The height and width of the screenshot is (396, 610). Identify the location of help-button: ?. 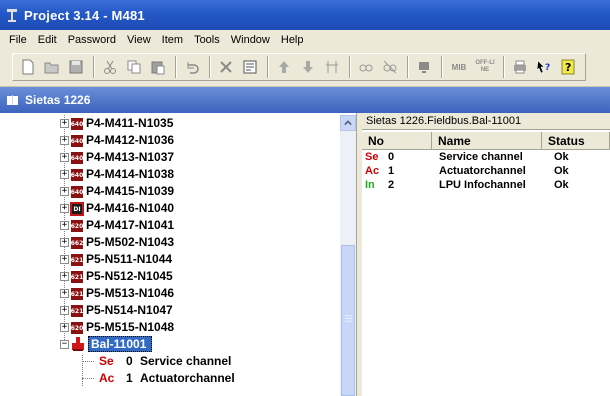
(568, 67).